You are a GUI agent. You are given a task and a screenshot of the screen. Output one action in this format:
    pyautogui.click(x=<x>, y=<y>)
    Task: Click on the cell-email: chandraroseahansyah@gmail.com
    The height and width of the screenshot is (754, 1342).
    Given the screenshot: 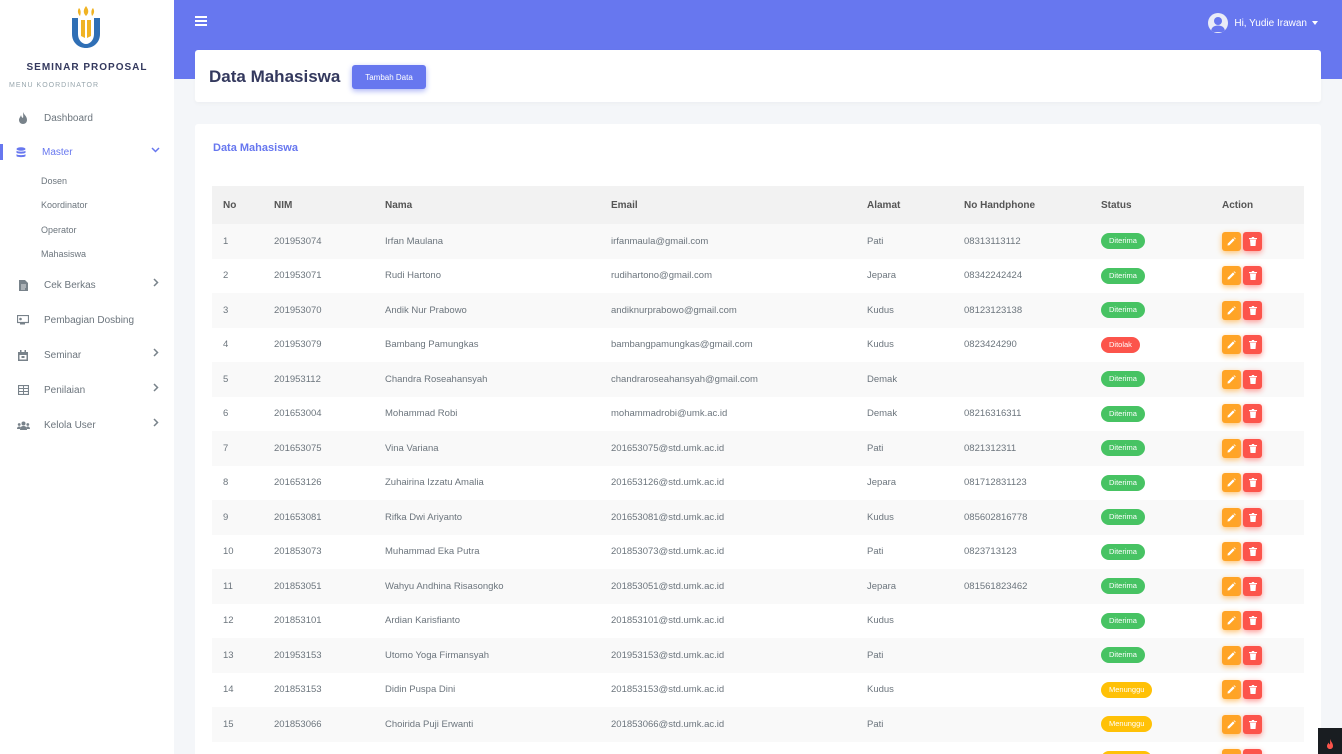 What is the action you would take?
    pyautogui.click(x=684, y=379)
    